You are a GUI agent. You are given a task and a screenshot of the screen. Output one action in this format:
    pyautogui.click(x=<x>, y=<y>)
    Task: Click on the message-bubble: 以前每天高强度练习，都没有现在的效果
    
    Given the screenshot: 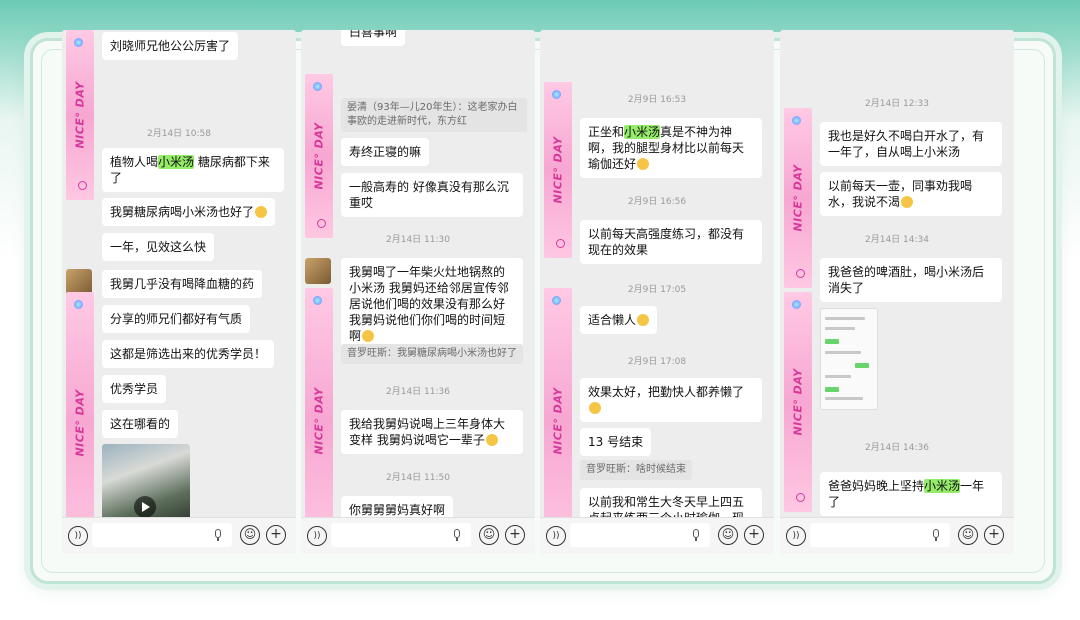 What is the action you would take?
    pyautogui.click(x=671, y=242)
    